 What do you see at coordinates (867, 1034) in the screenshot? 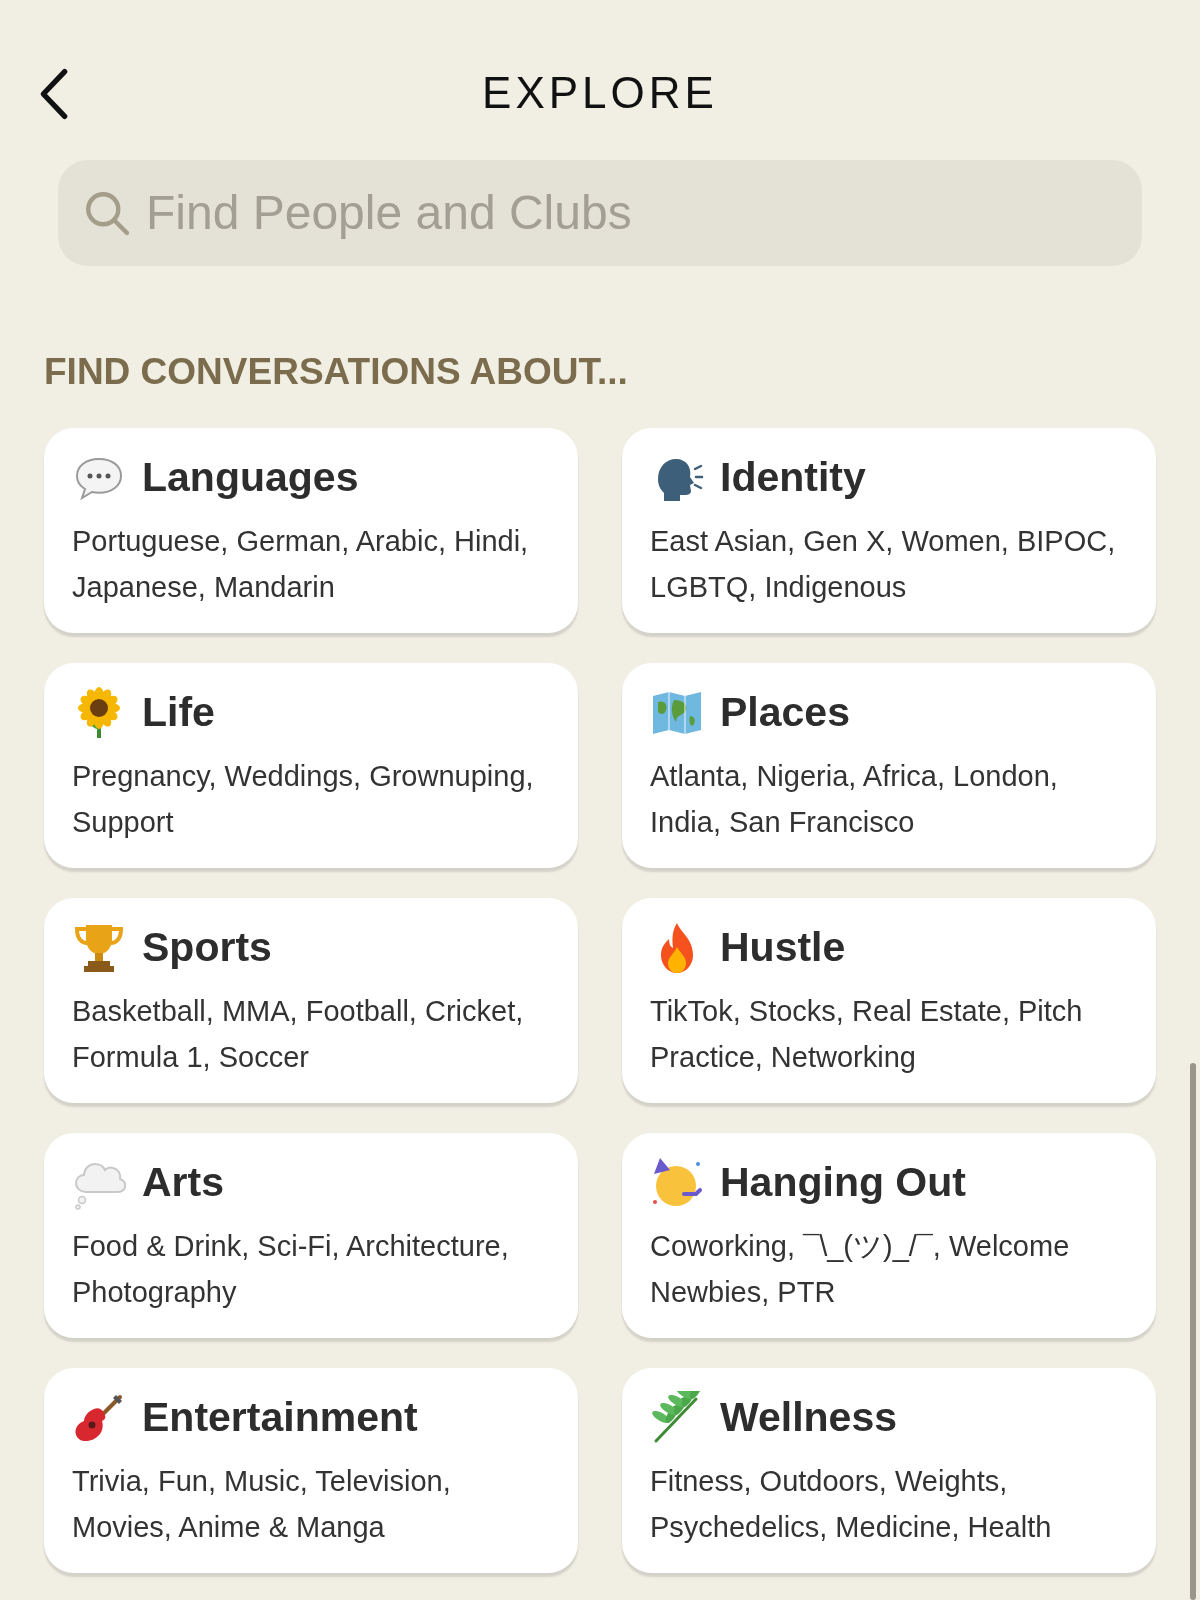
I see `topic-description: TikTok, Stocks, Real Estate, Pitch Practice, Networking` at bounding box center [867, 1034].